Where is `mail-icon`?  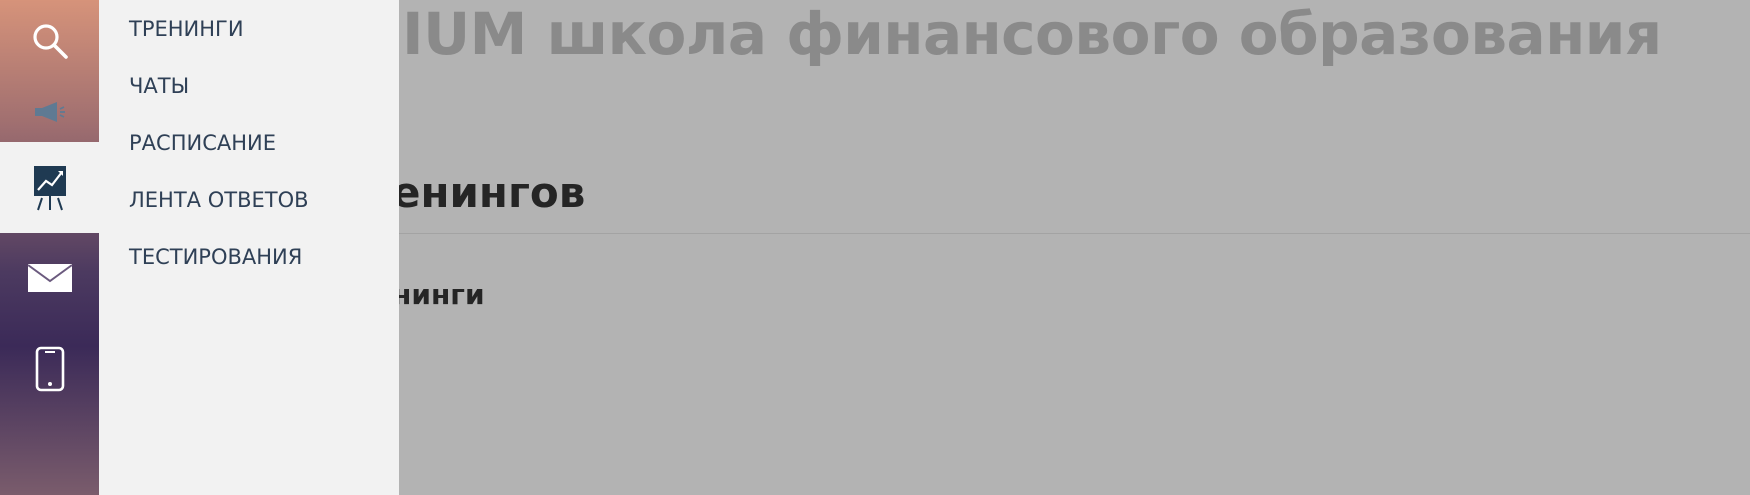 mail-icon is located at coordinates (49, 278).